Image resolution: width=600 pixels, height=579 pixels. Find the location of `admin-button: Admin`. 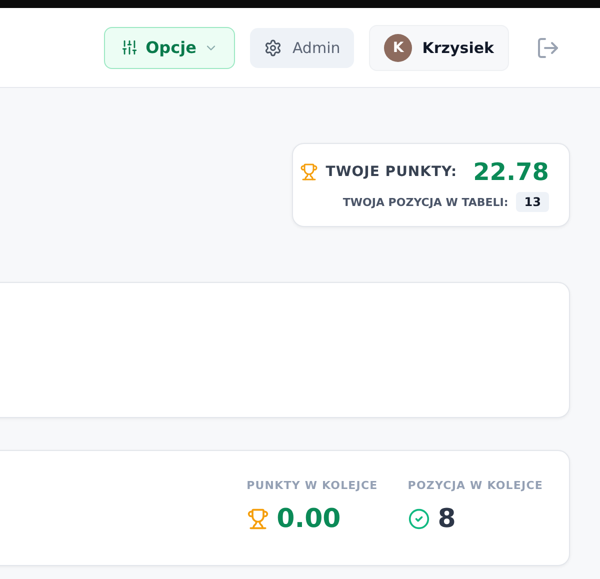

admin-button: Admin is located at coordinates (302, 48).